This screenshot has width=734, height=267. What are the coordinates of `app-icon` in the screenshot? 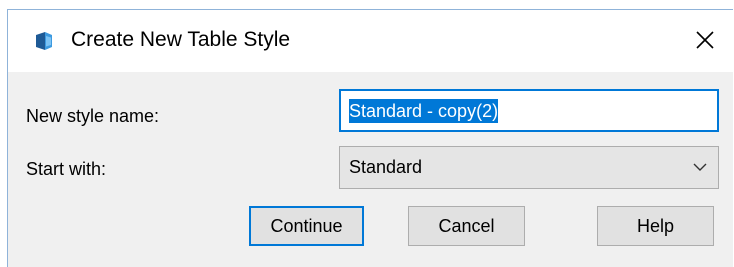 It's located at (44, 41).